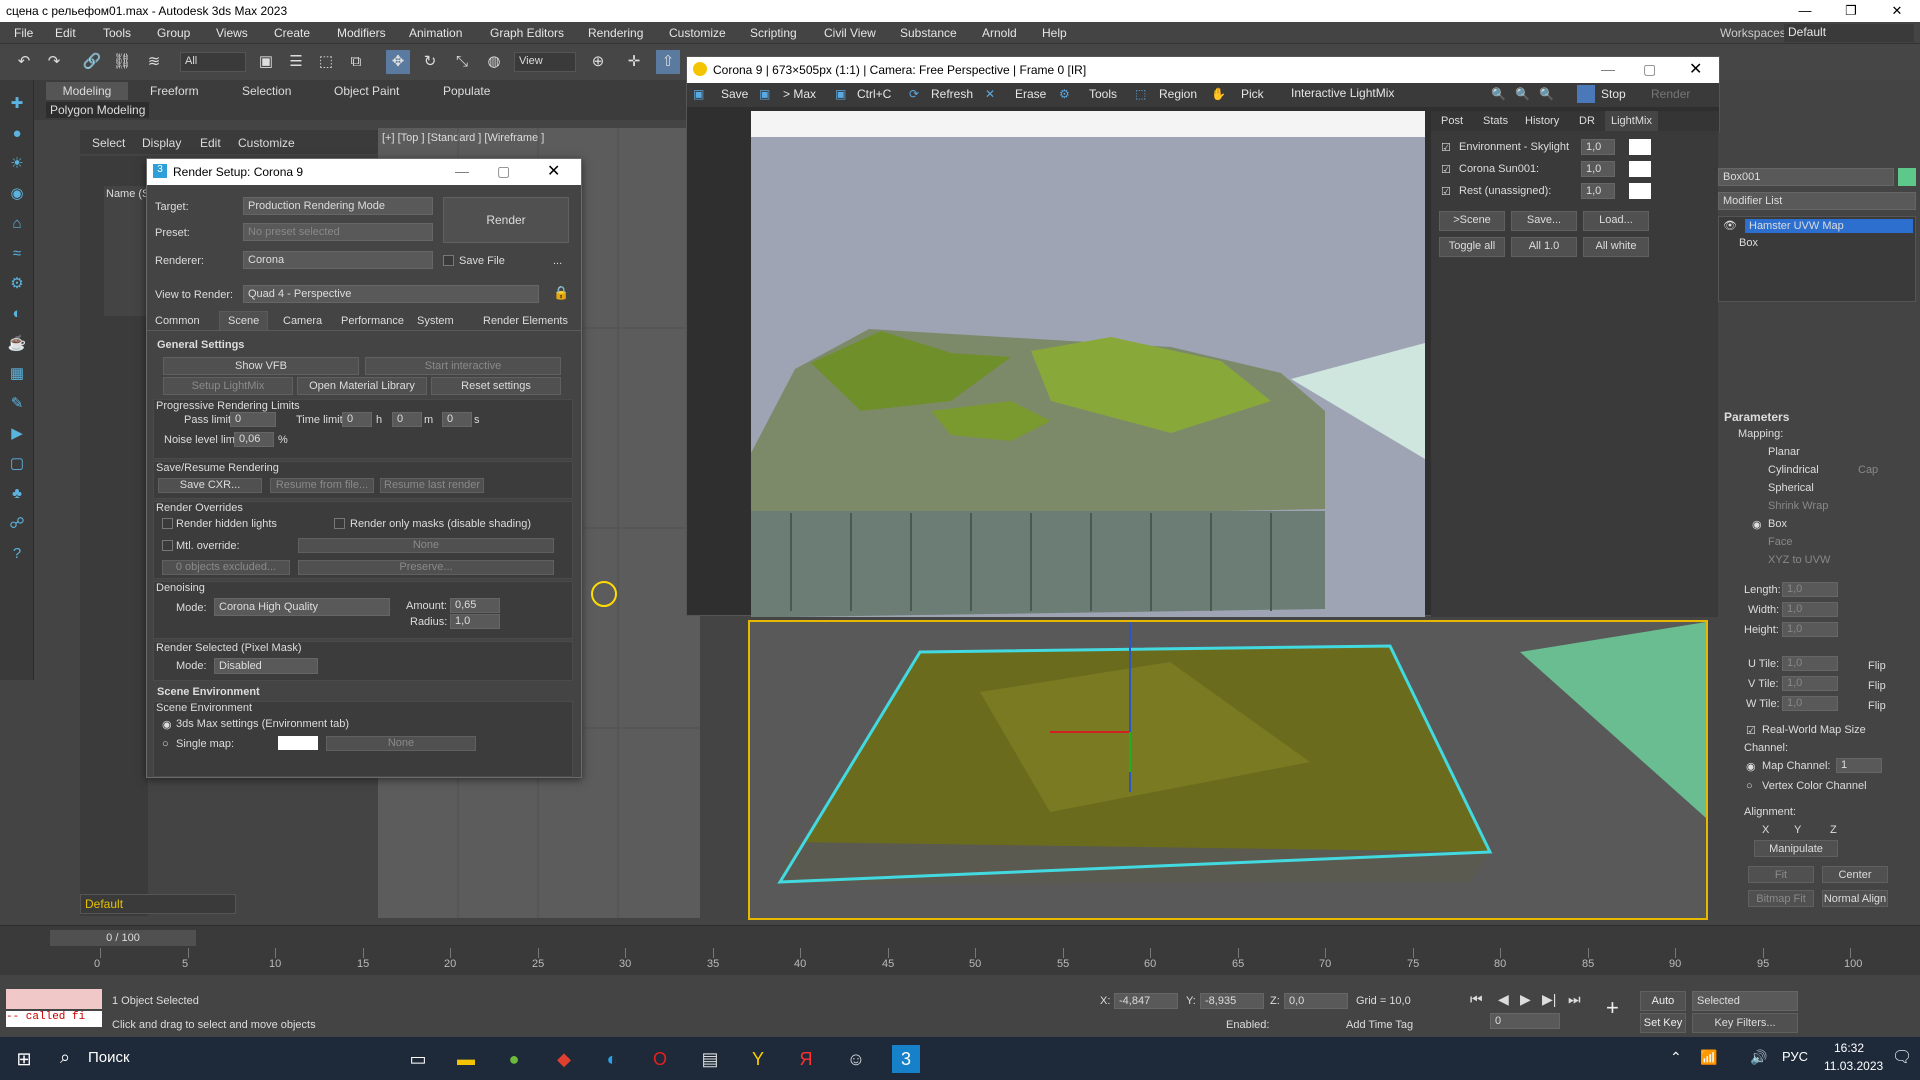  What do you see at coordinates (17, 434) in the screenshot?
I see `render-icon: ▶` at bounding box center [17, 434].